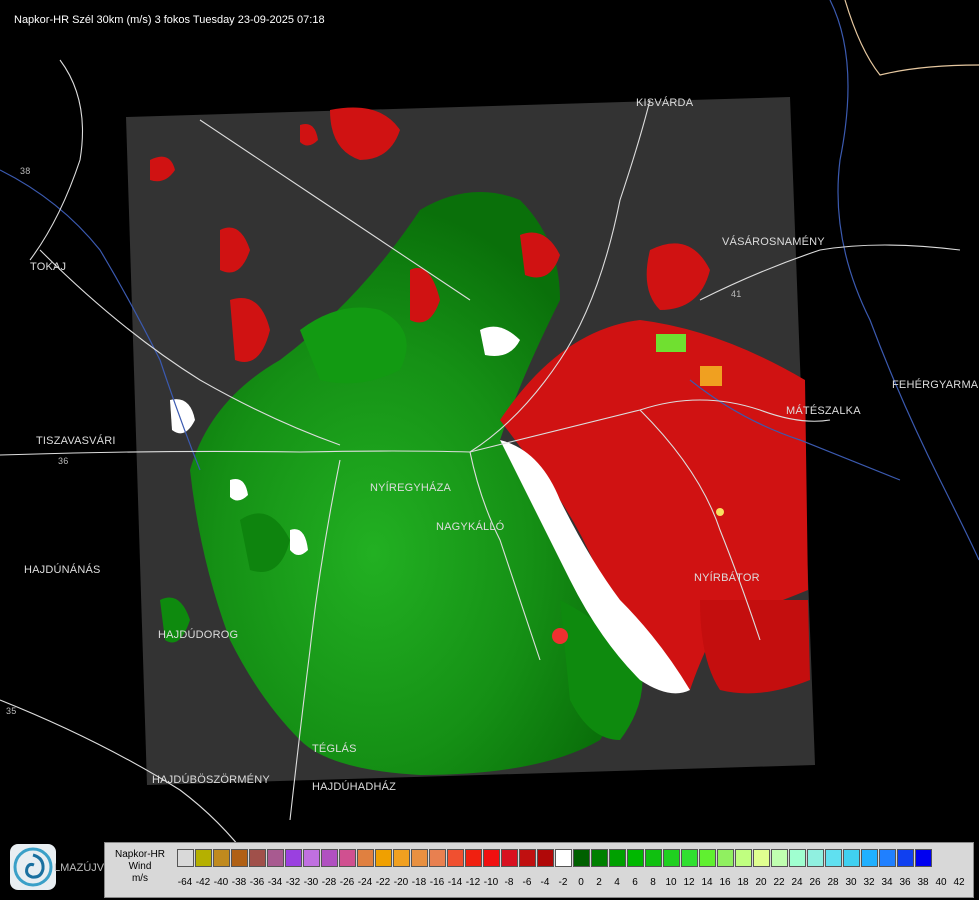 Image resolution: width=979 pixels, height=900 pixels. What do you see at coordinates (555, 858) in the screenshot?
I see `legend-swatches` at bounding box center [555, 858].